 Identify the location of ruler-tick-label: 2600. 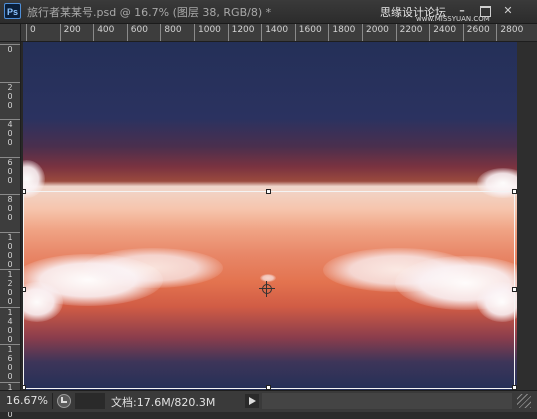
(476, 32).